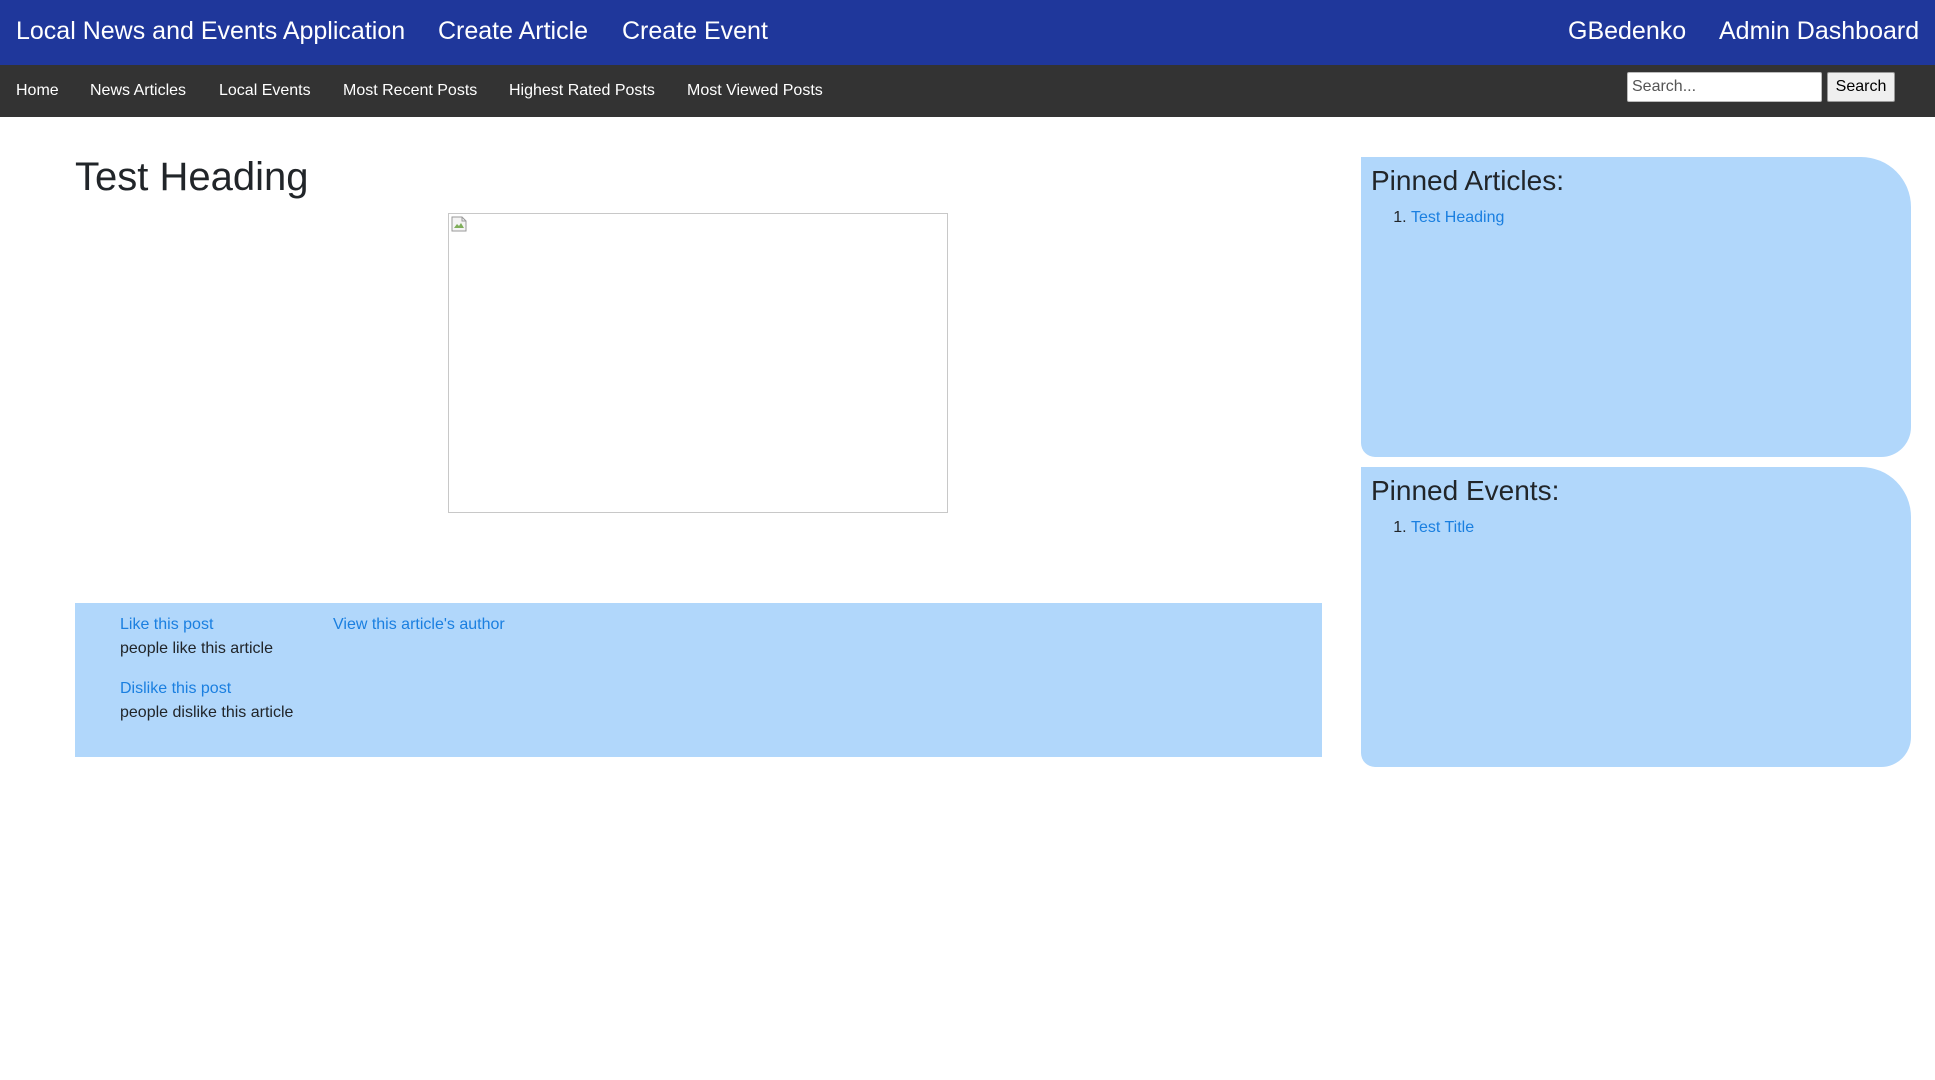 This screenshot has width=1935, height=1080. Describe the element at coordinates (1636, 617) in the screenshot. I see `pinned-events-panel: Pinned Events: Test Title` at that location.